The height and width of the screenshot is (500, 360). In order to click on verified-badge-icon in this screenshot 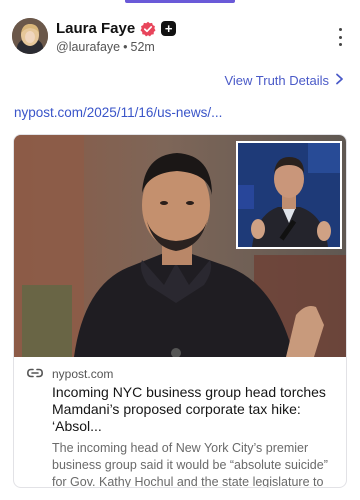, I will do `click(148, 29)`.